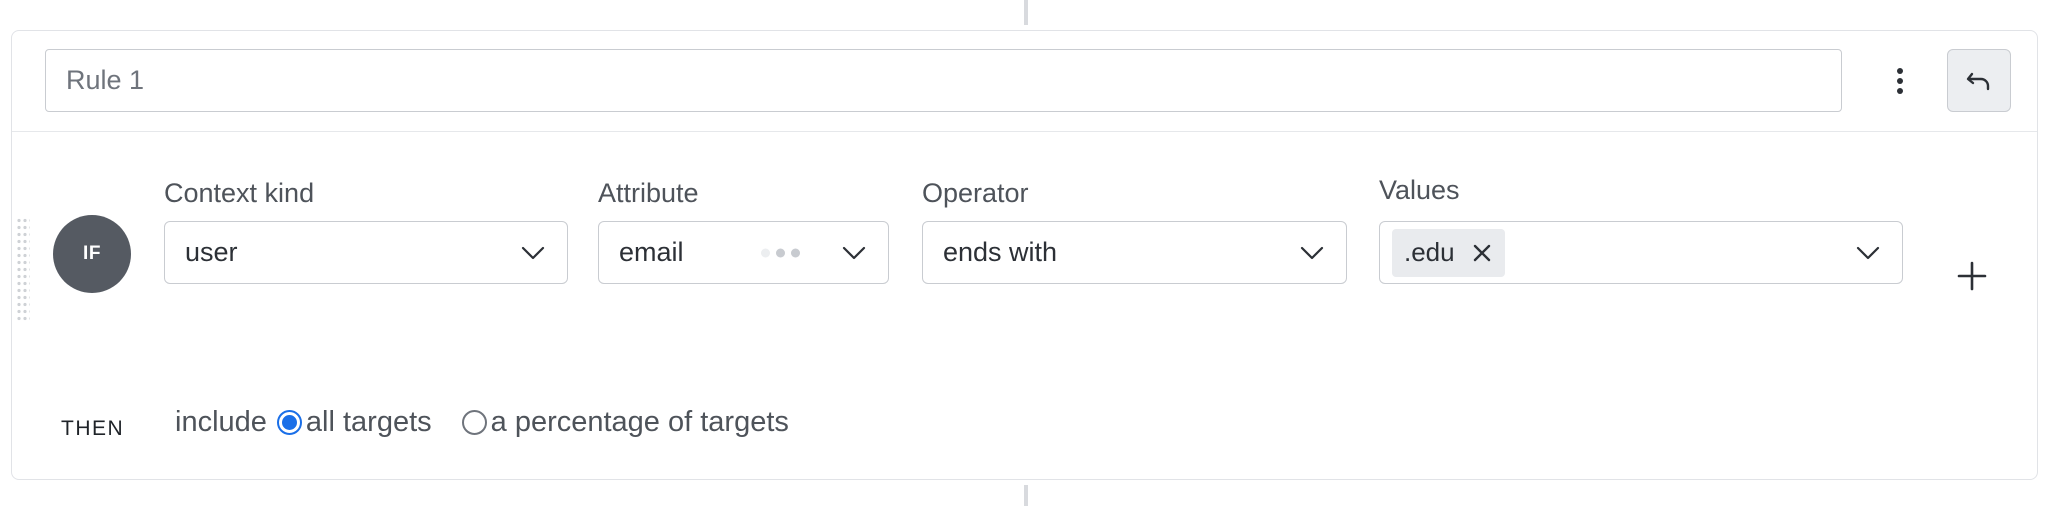 The image size is (2054, 506). I want to click on attribute-select: email, so click(743, 252).